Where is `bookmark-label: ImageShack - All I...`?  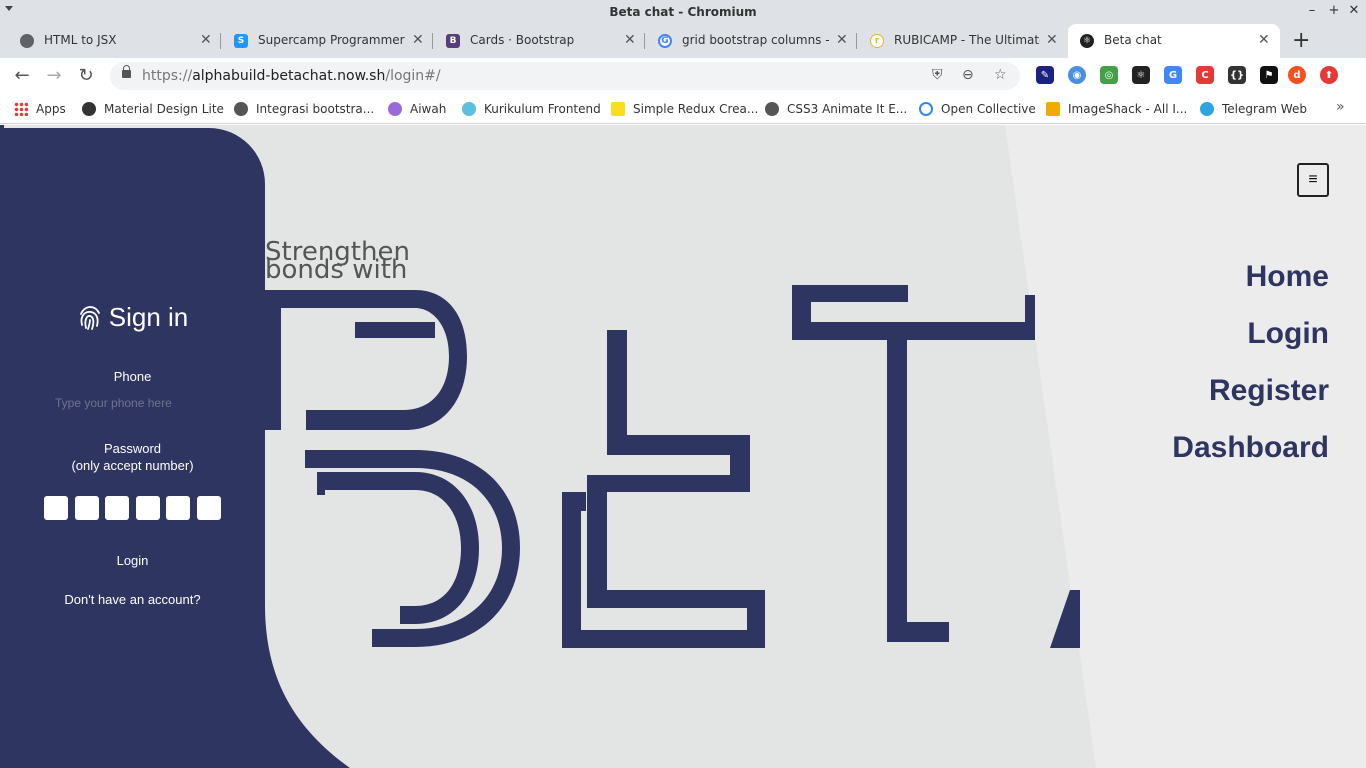 bookmark-label: ImageShack - All I... is located at coordinates (1128, 109).